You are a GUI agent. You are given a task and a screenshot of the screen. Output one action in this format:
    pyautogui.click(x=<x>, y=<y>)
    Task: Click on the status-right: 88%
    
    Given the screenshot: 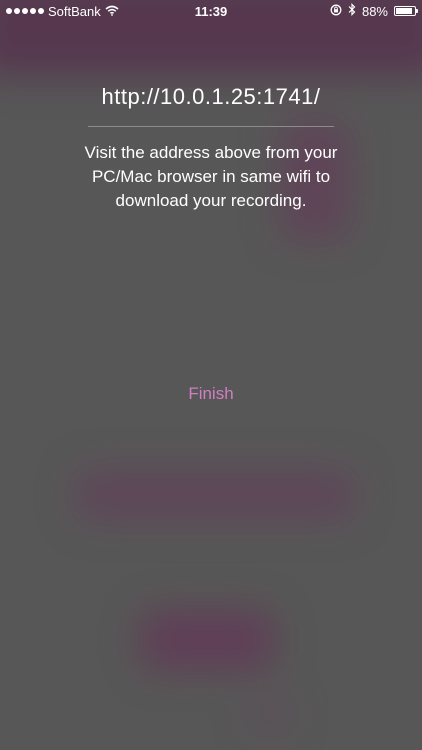 What is the action you would take?
    pyautogui.click(x=374, y=11)
    